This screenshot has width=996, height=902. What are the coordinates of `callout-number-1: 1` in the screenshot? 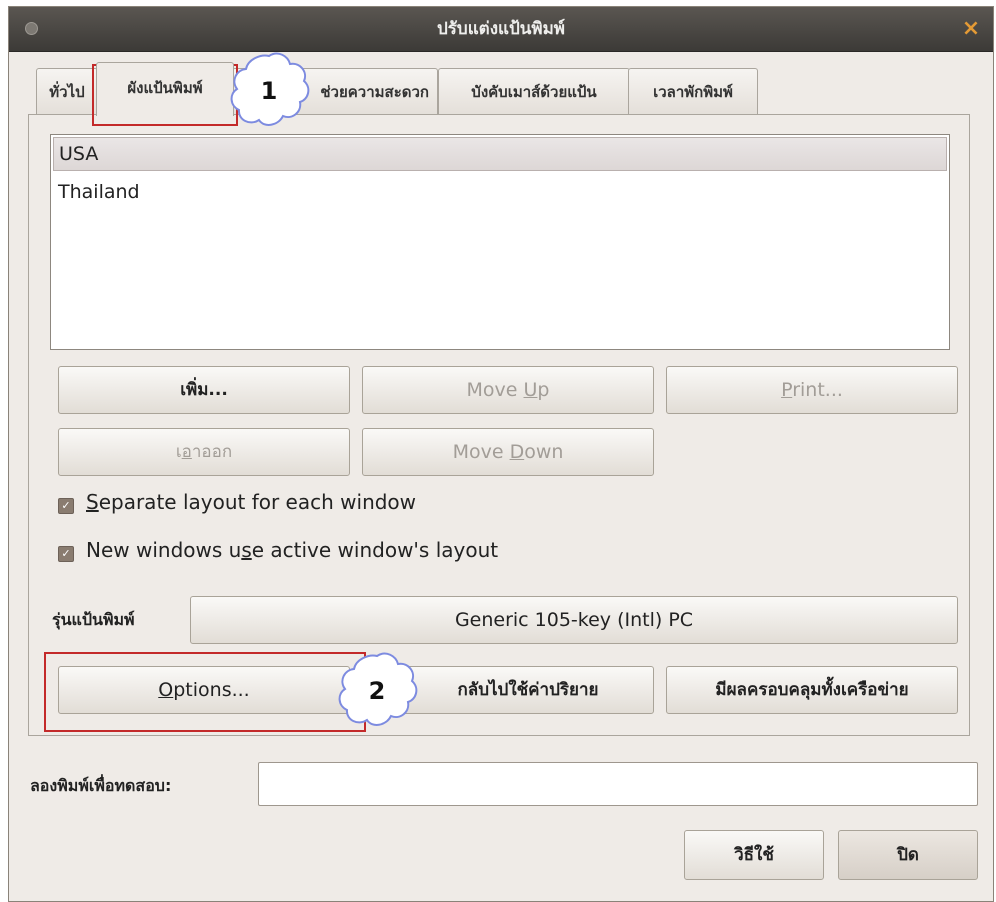 It's located at (269, 91).